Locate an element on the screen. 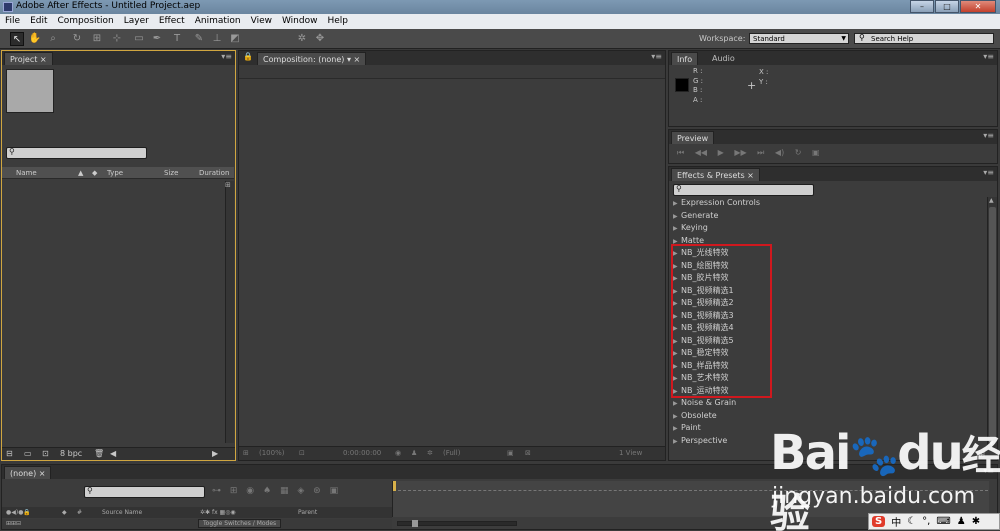 The width and height of the screenshot is (1000, 531). tab-preview: Preview is located at coordinates (693, 137).